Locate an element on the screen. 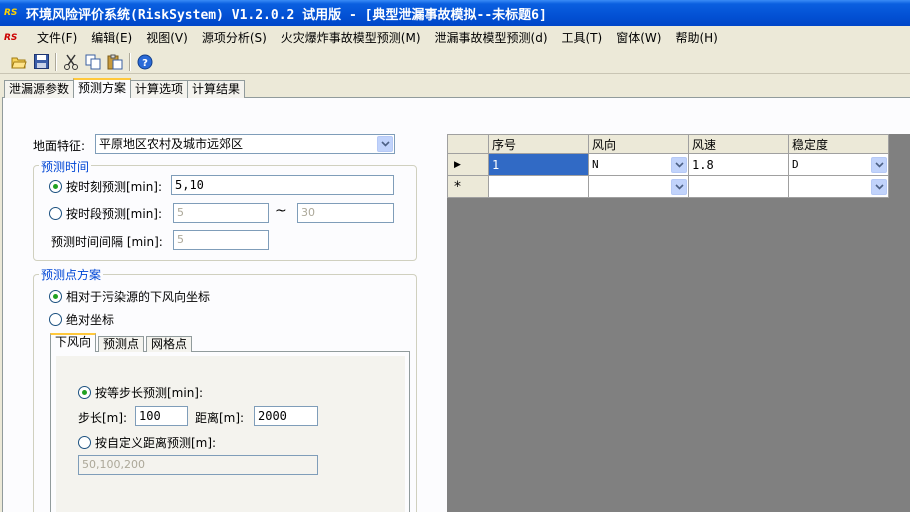  table-row: ▶ 1 N 1.8 D is located at coordinates (668, 164).